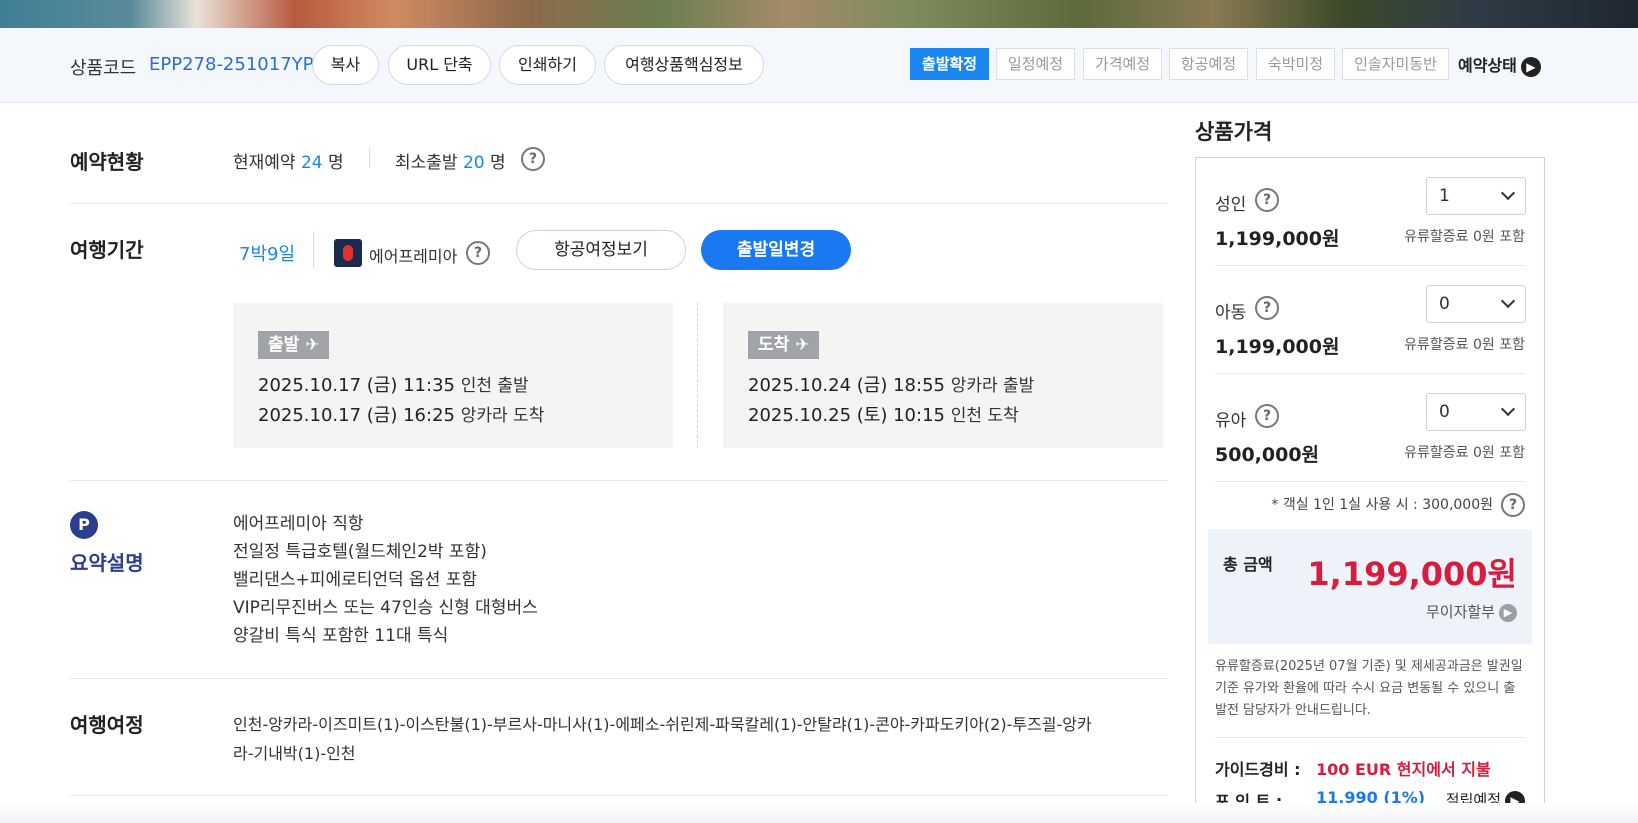 Image resolution: width=1638 pixels, height=823 pixels. What do you see at coordinates (345, 65) in the screenshot?
I see `copy-button: 복사` at bounding box center [345, 65].